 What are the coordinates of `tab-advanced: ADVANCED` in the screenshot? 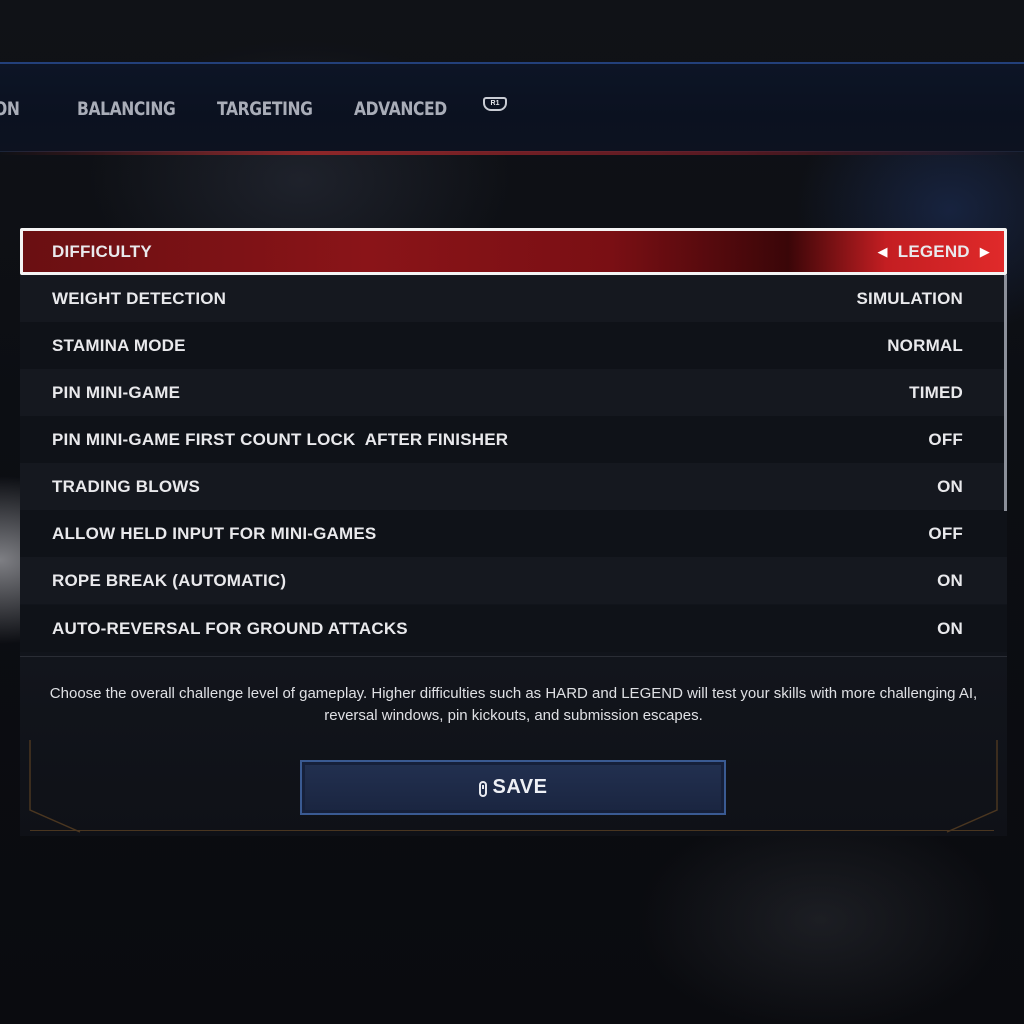 It's located at (400, 109).